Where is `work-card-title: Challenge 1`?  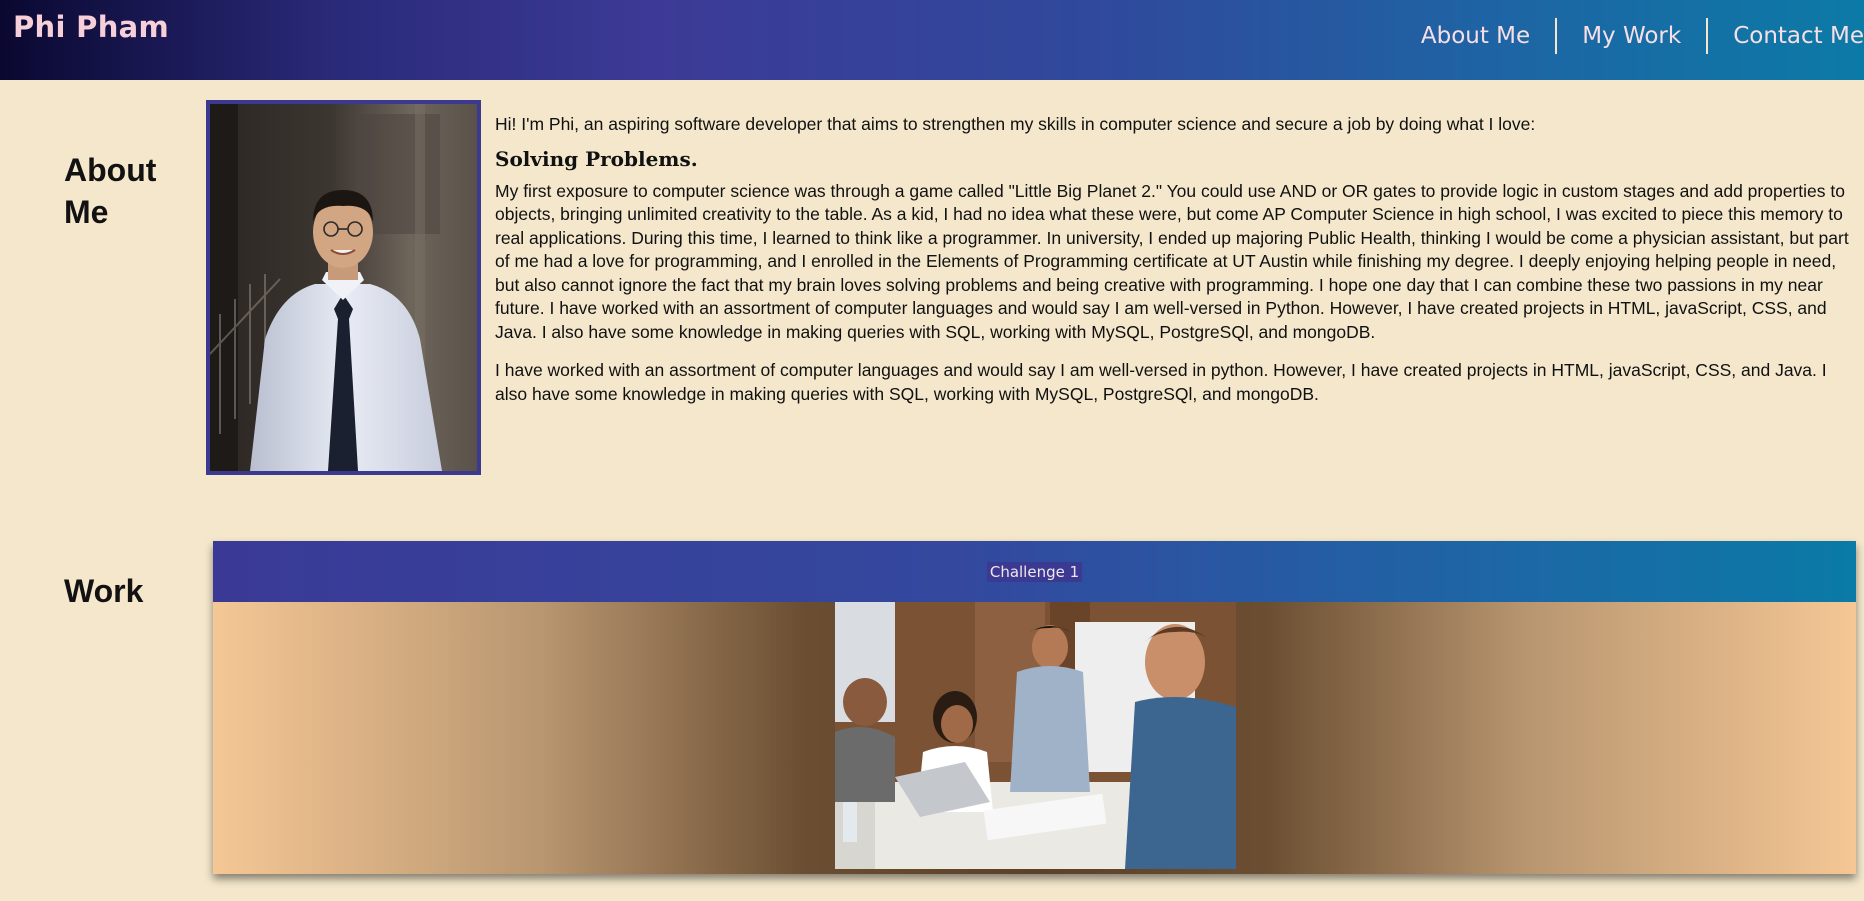 work-card-title: Challenge 1 is located at coordinates (1034, 571).